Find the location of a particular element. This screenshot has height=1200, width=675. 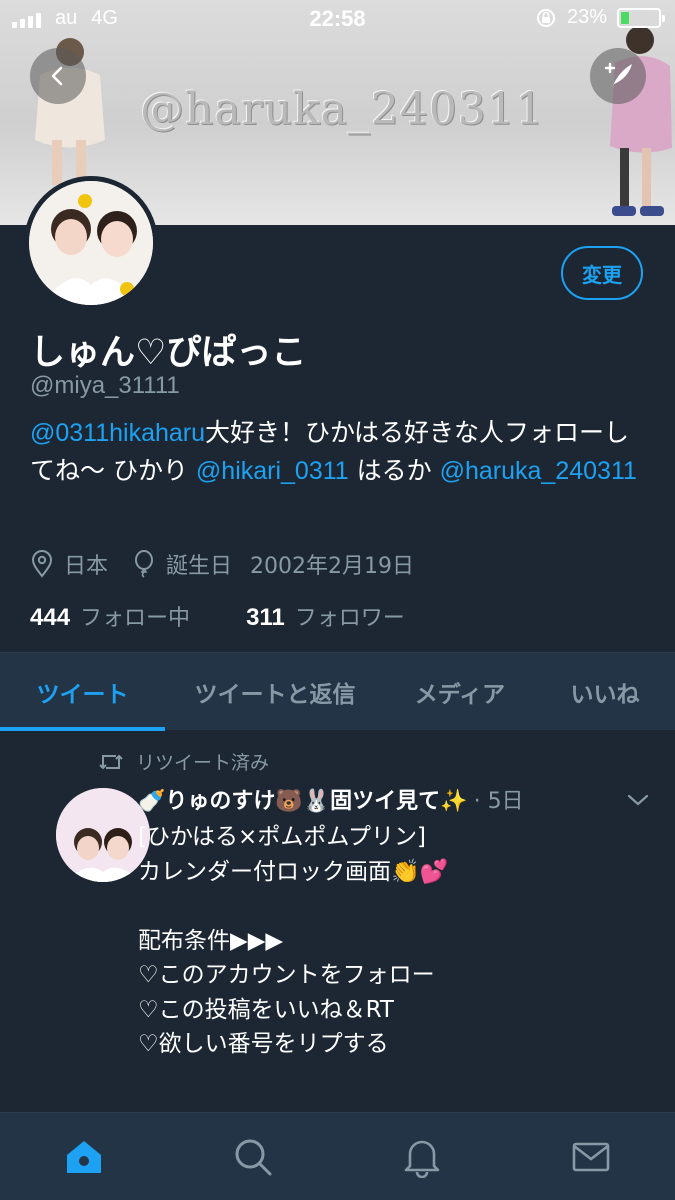

tweet-avatar-photo is located at coordinates (103, 835).